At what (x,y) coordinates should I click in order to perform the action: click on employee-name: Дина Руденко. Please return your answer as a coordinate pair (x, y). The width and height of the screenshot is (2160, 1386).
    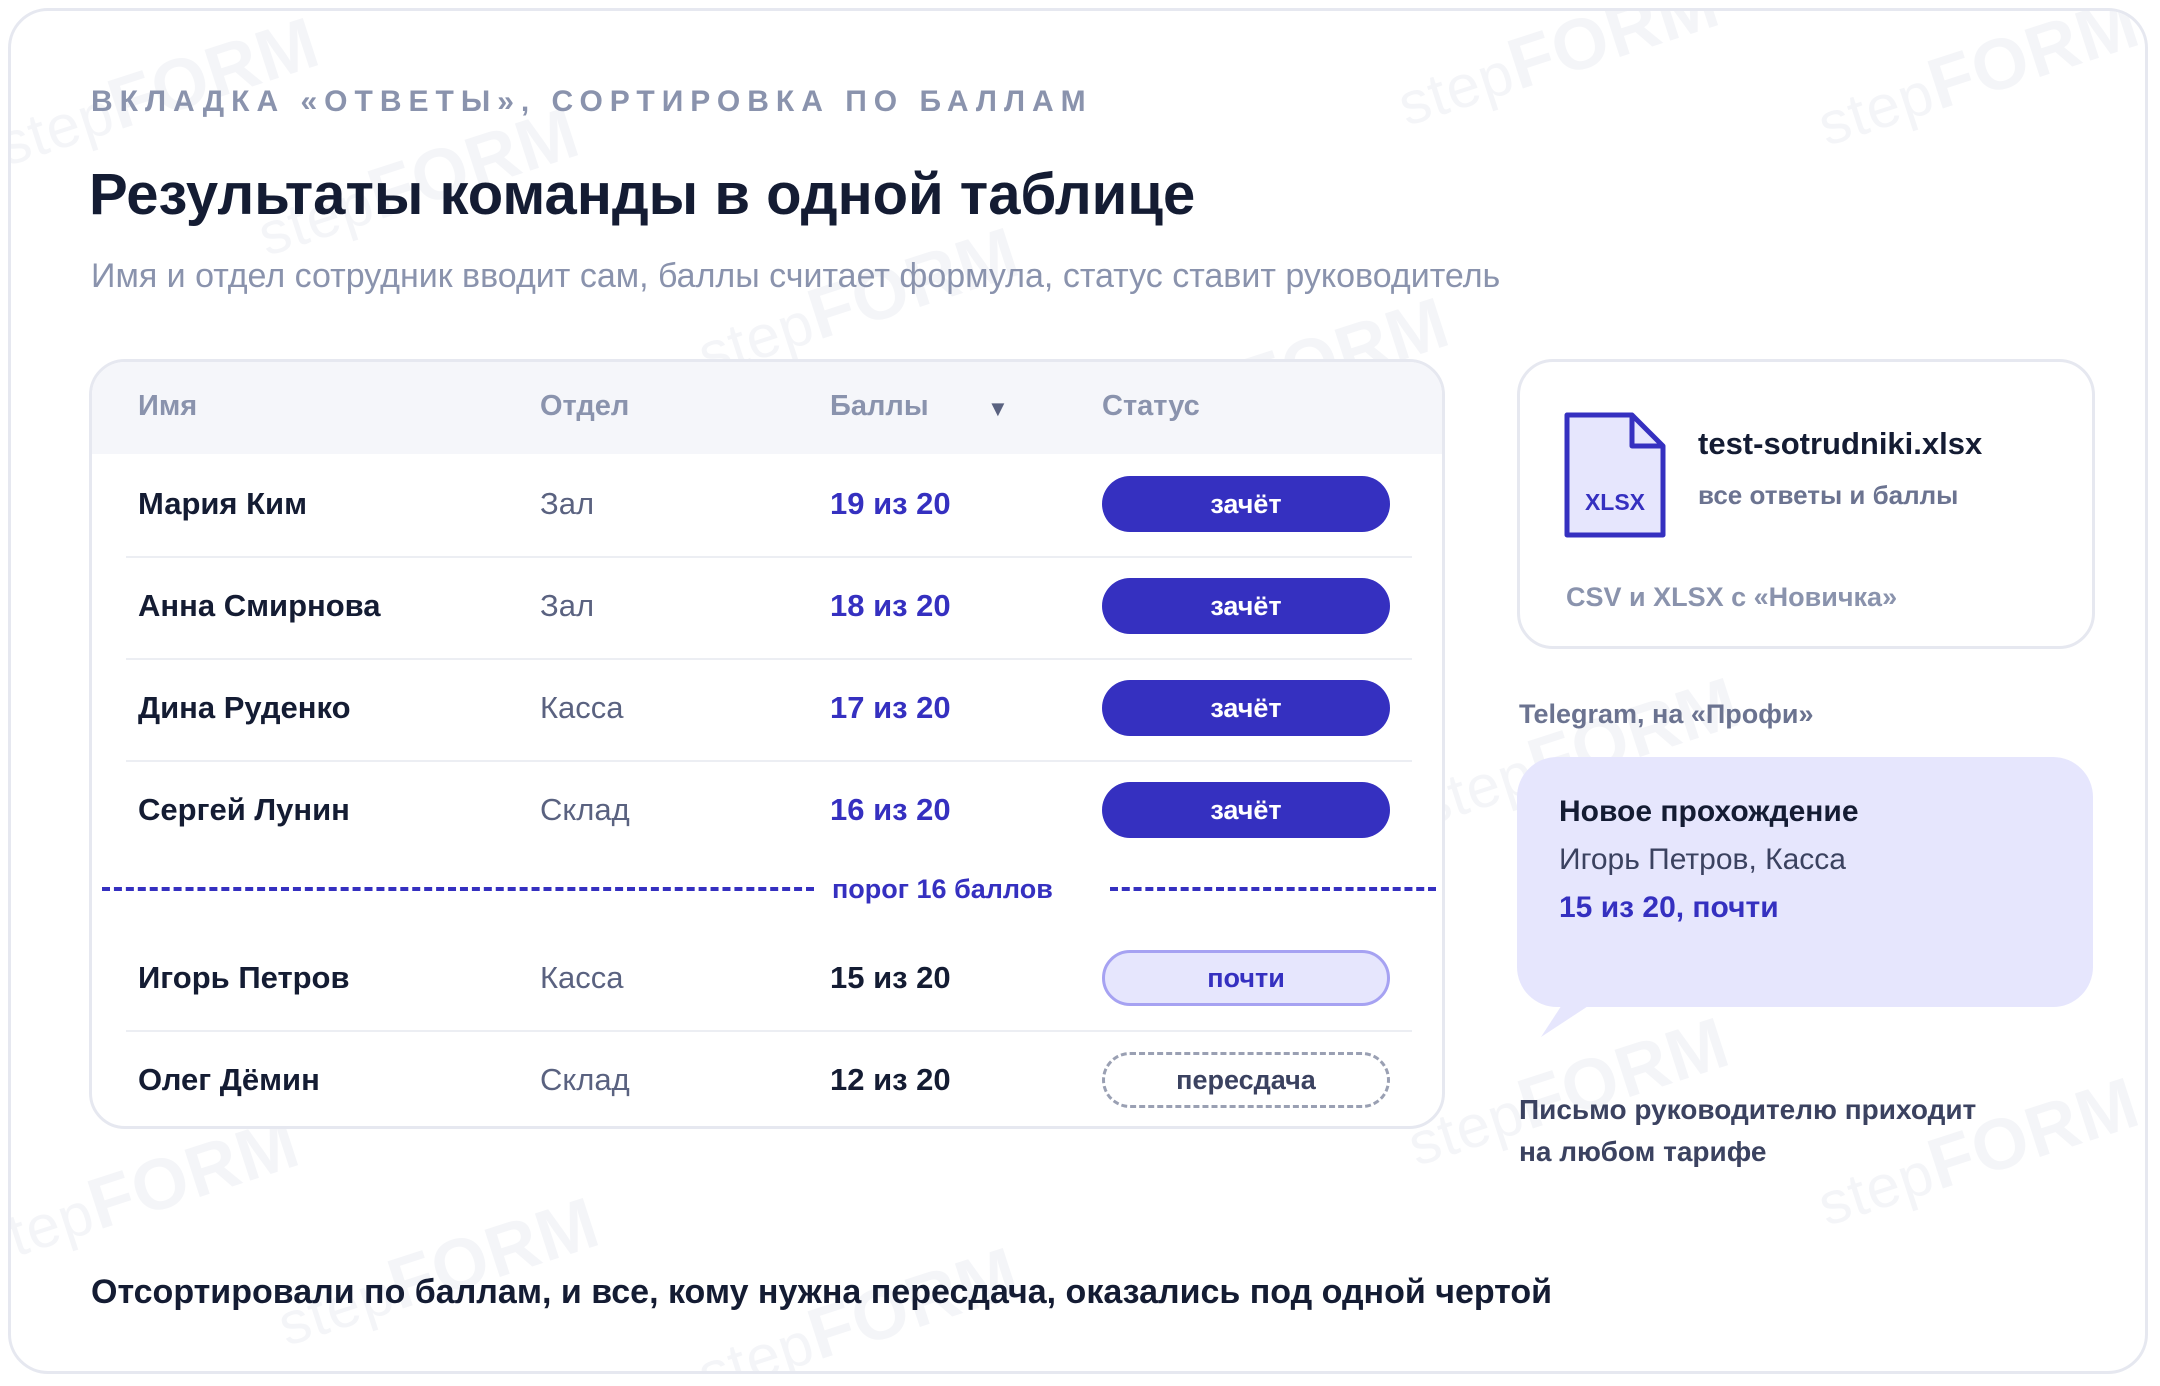
    Looking at the image, I should click on (244, 707).